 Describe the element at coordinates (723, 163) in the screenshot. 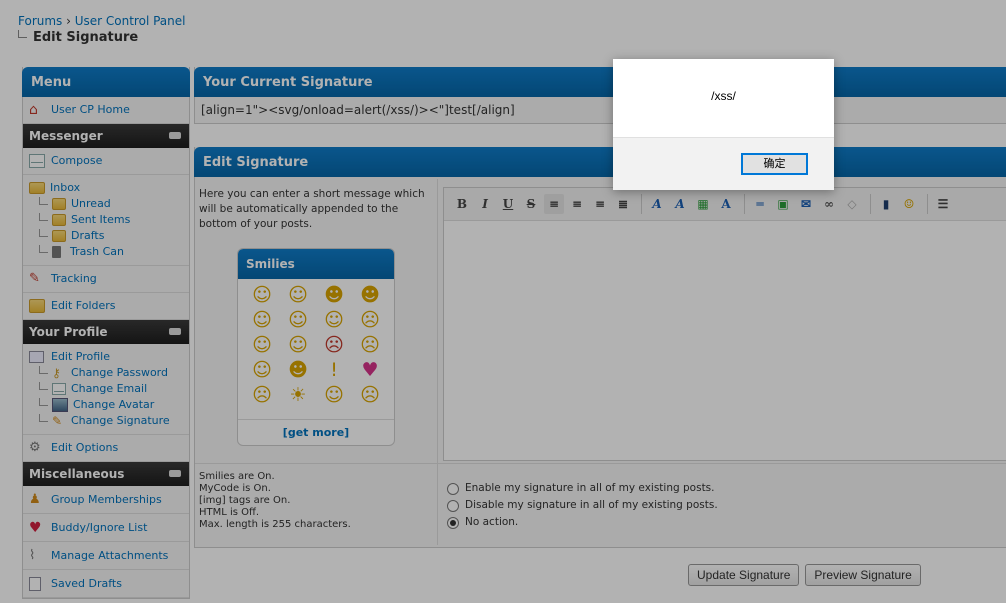

I see `alert-footer: 确定` at that location.